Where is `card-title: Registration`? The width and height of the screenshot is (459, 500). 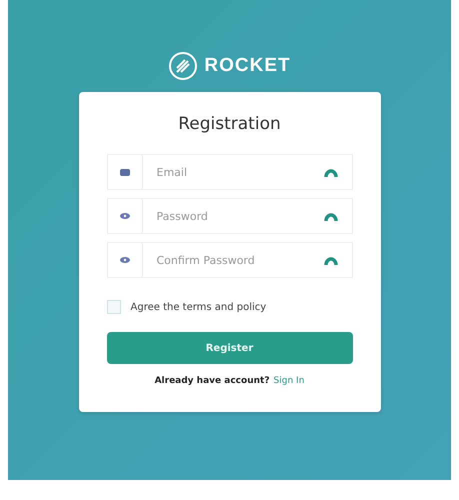 card-title: Registration is located at coordinates (229, 124).